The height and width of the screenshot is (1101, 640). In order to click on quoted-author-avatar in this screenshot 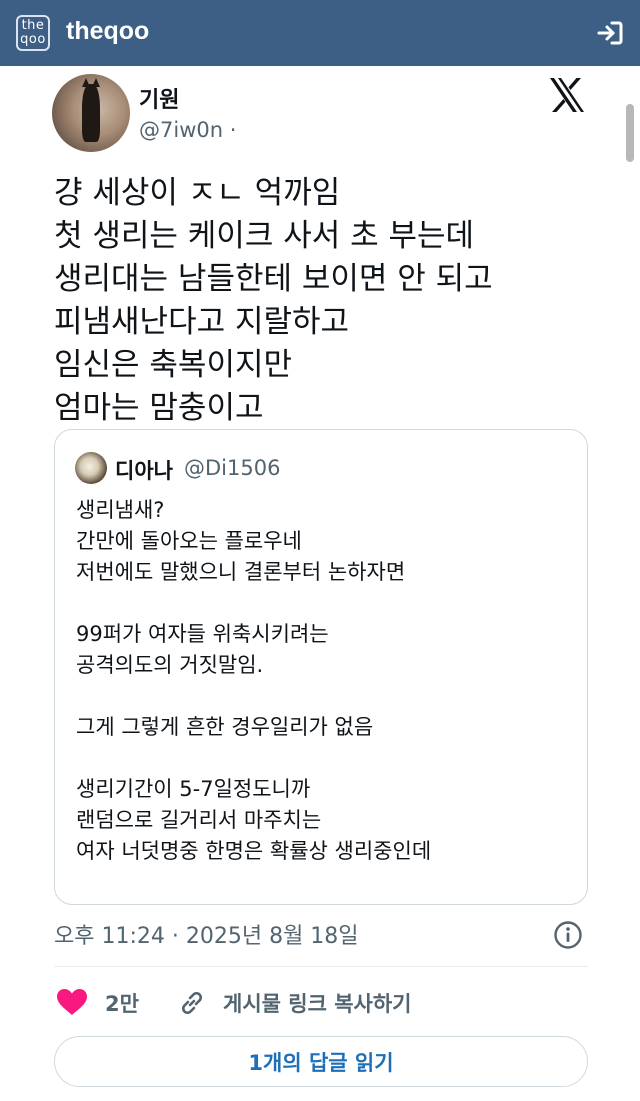, I will do `click(91, 468)`.